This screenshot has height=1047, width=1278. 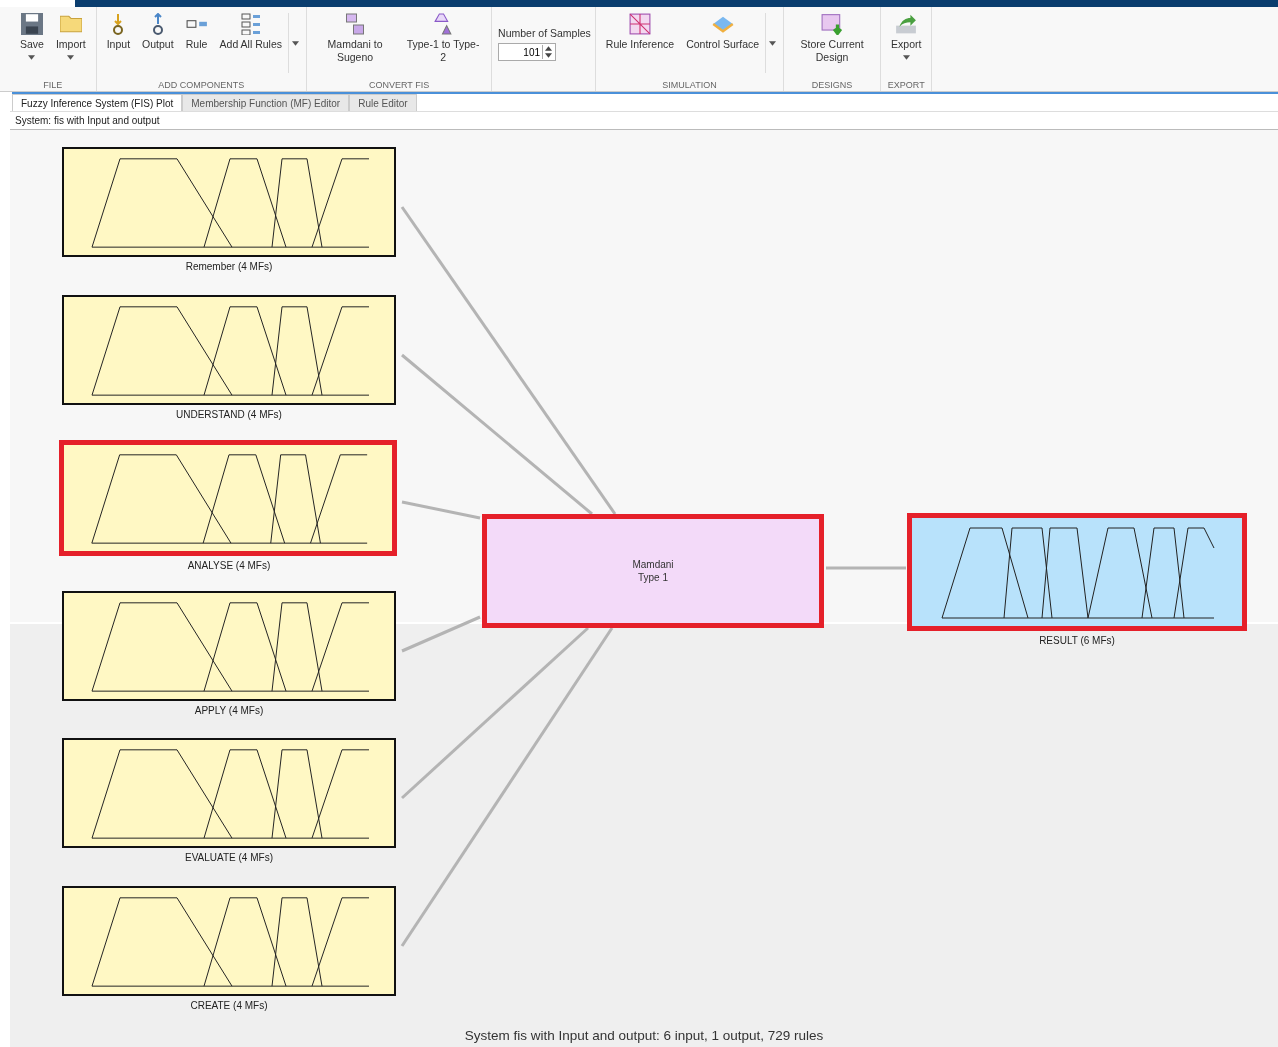 What do you see at coordinates (443, 38) in the screenshot?
I see `toolbar-button: Type-1 to Type-2` at bounding box center [443, 38].